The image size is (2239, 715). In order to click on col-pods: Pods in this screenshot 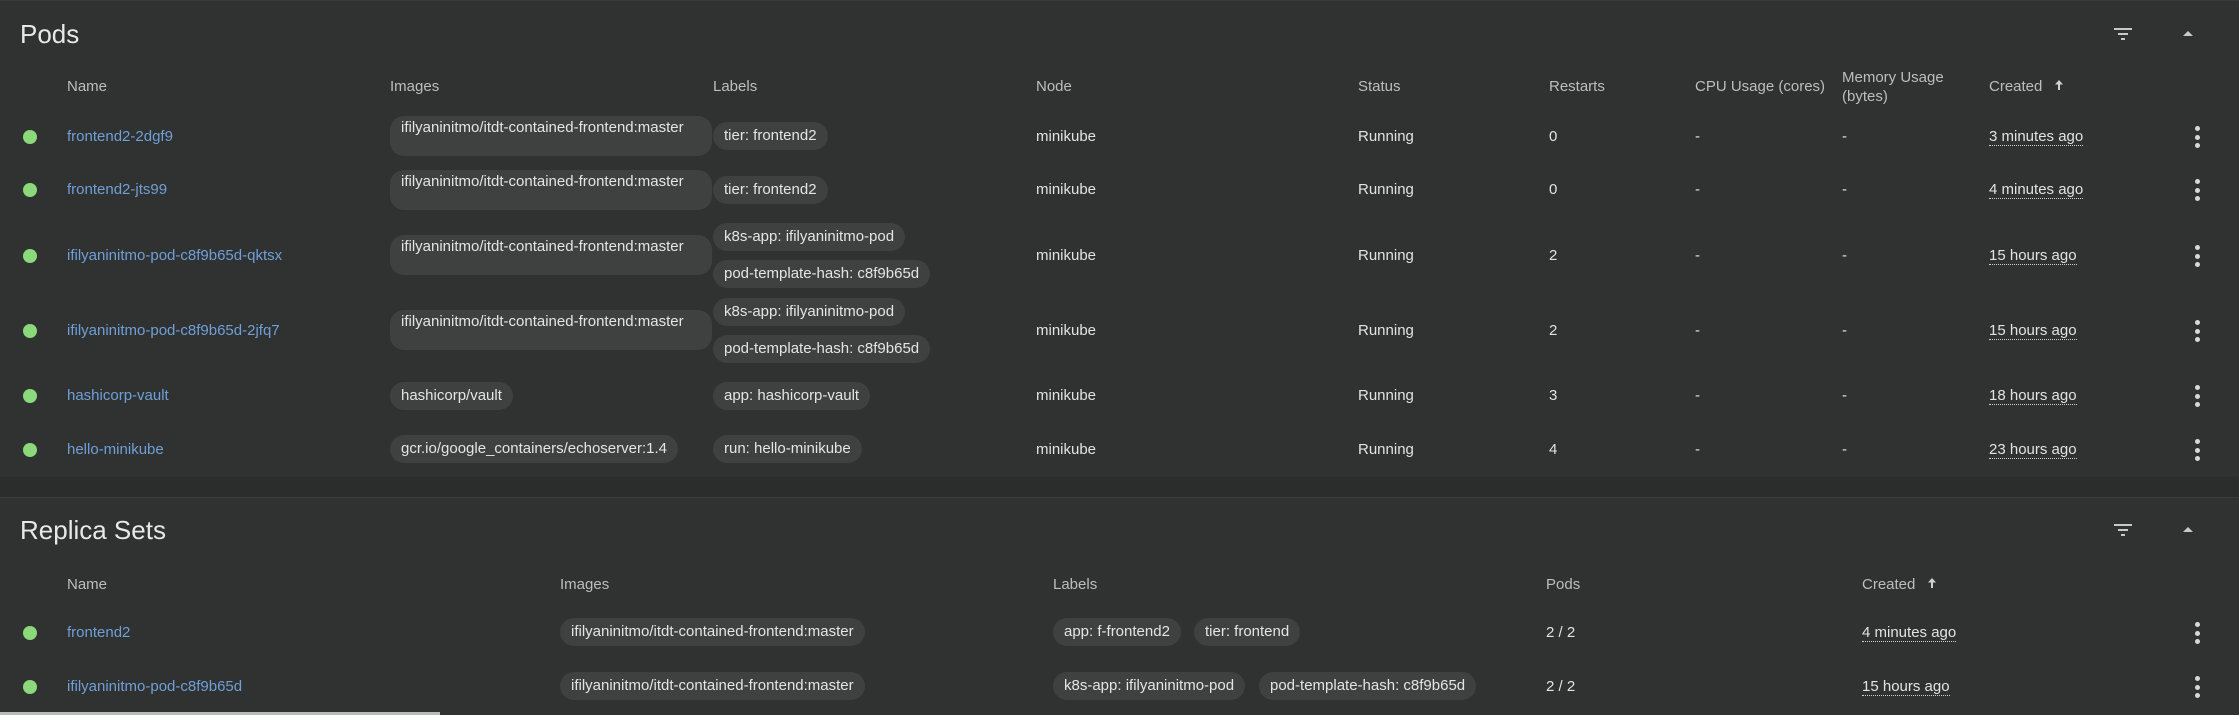, I will do `click(1563, 584)`.